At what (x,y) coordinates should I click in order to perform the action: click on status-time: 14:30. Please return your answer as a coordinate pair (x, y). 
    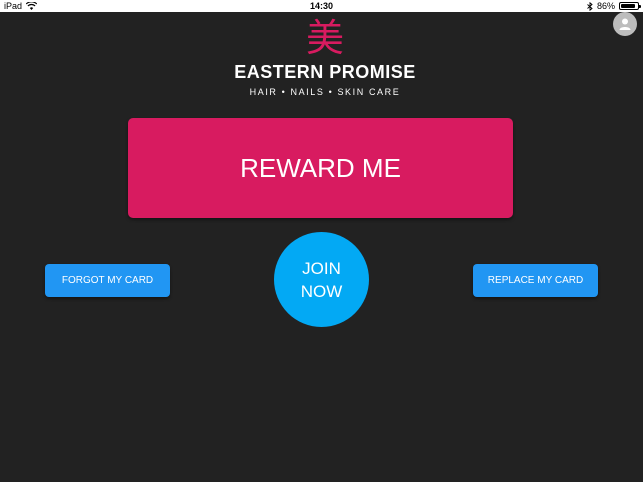
    Looking at the image, I should click on (321, 6).